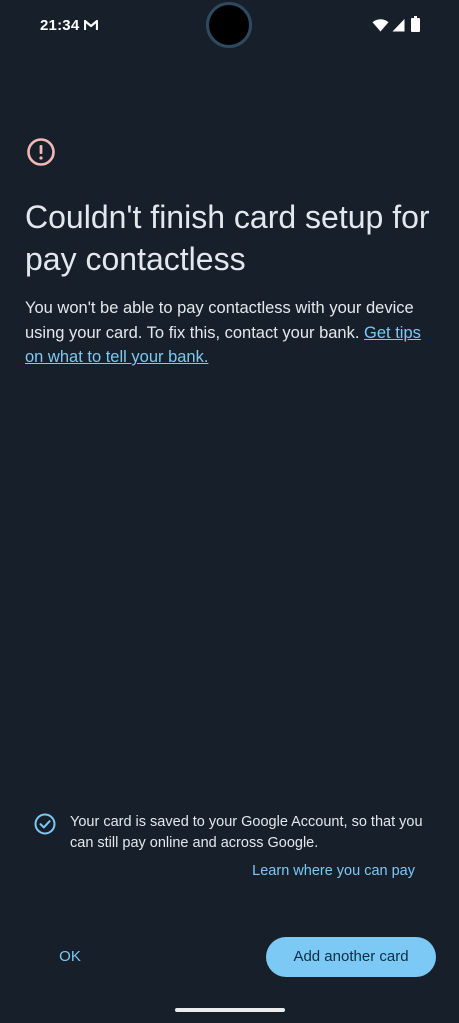 The height and width of the screenshot is (1023, 459). I want to click on alert-icon, so click(41, 152).